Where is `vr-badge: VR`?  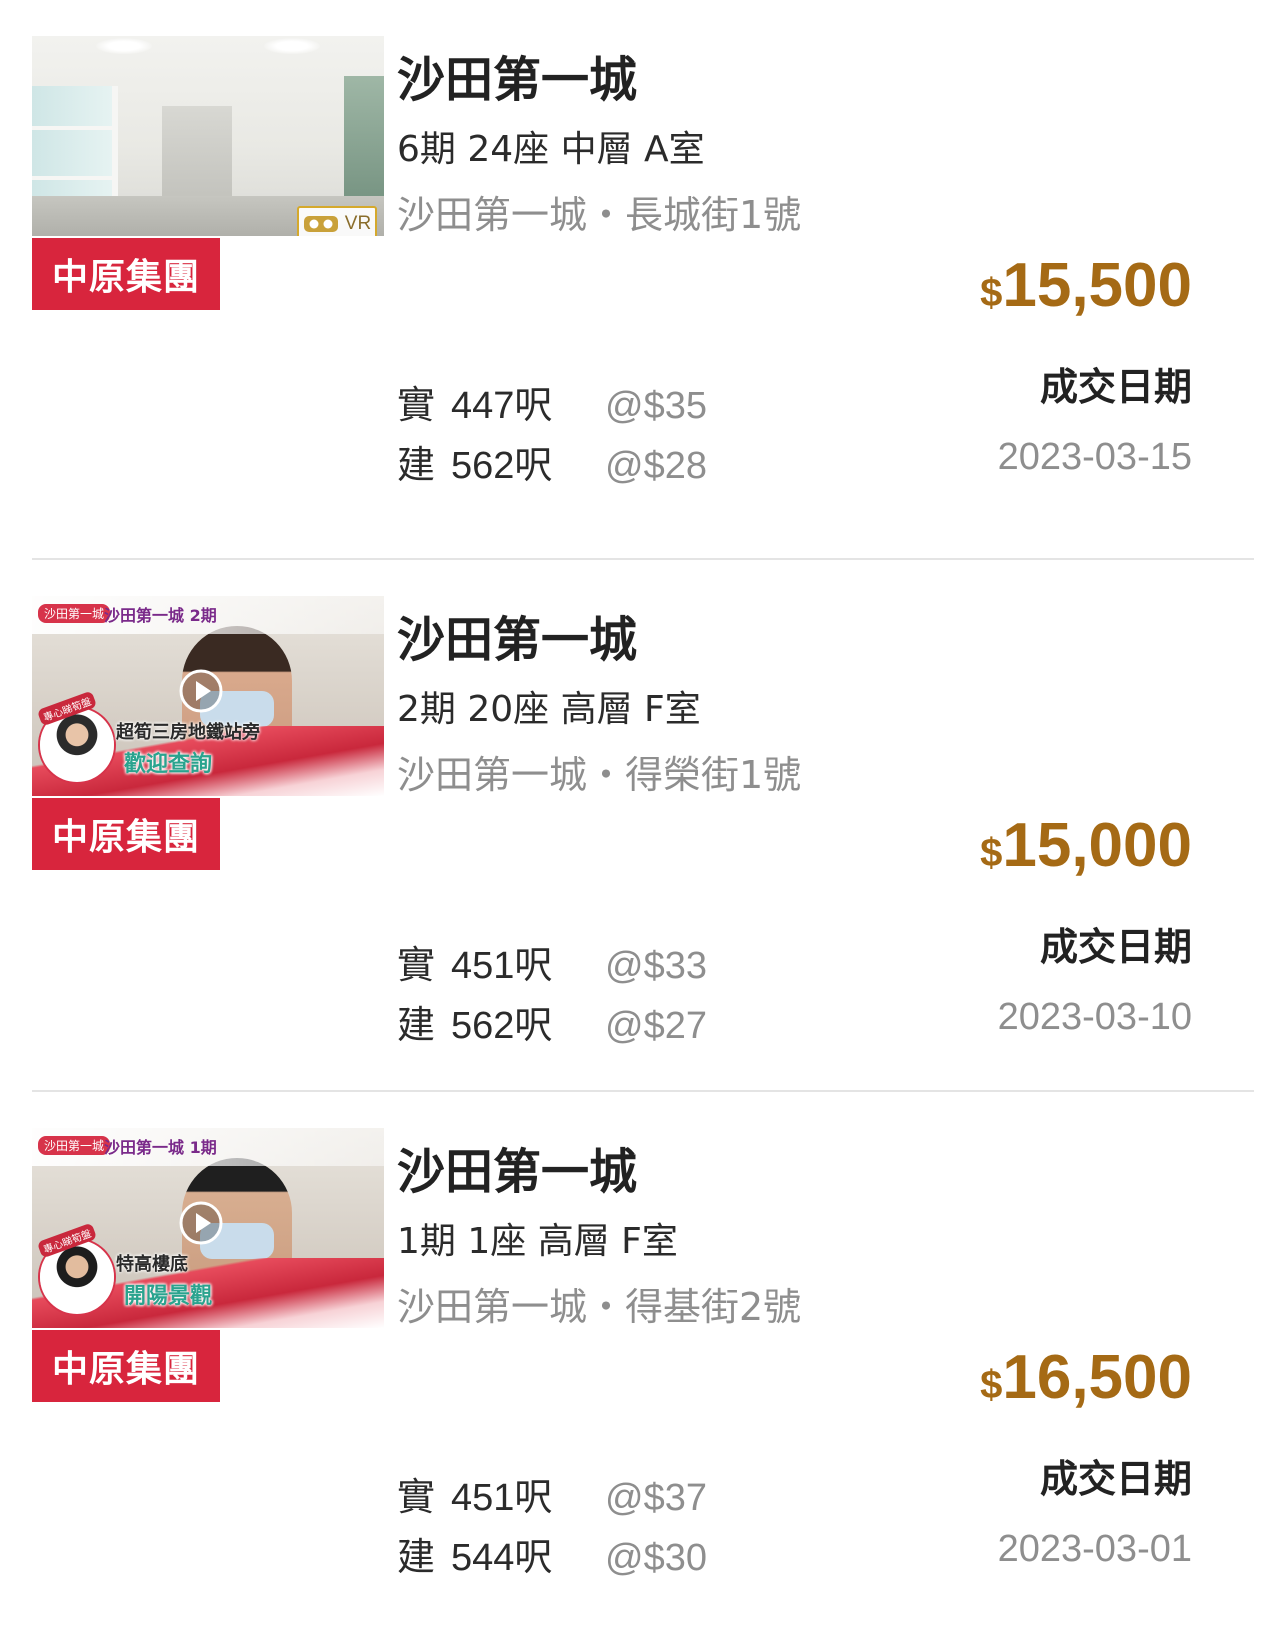
vr-badge: VR is located at coordinates (337, 221).